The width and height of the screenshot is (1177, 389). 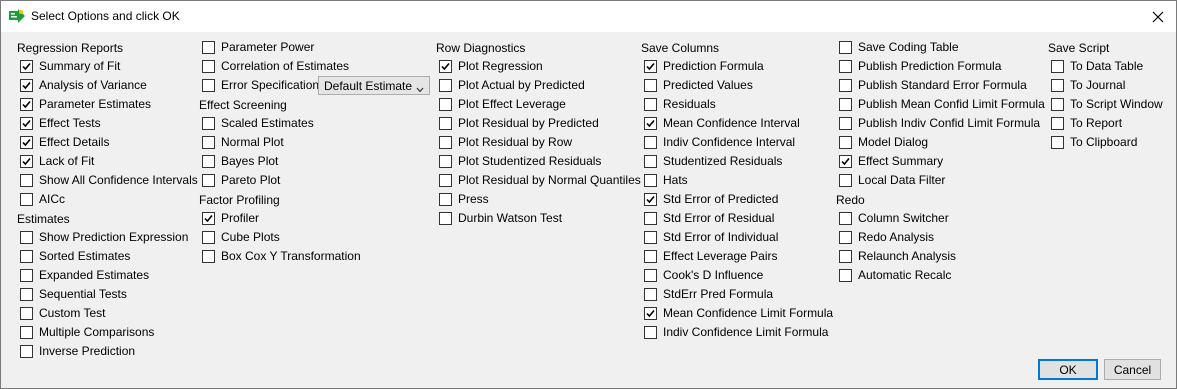 What do you see at coordinates (107, 237) in the screenshot?
I see `option-show-prediction-expression: Show Prediction Expression` at bounding box center [107, 237].